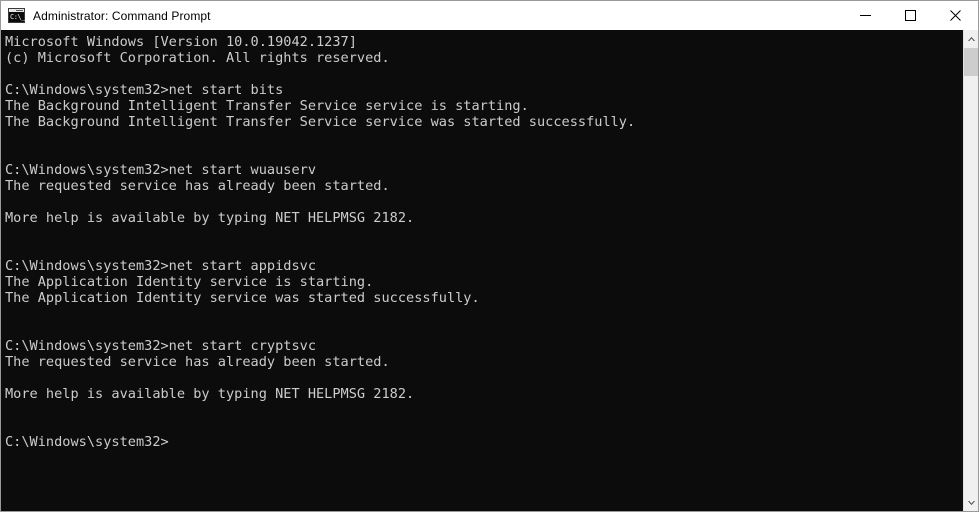  What do you see at coordinates (160, 266) in the screenshot?
I see `console-line: C:\Windows\system32>net start appidsvc` at bounding box center [160, 266].